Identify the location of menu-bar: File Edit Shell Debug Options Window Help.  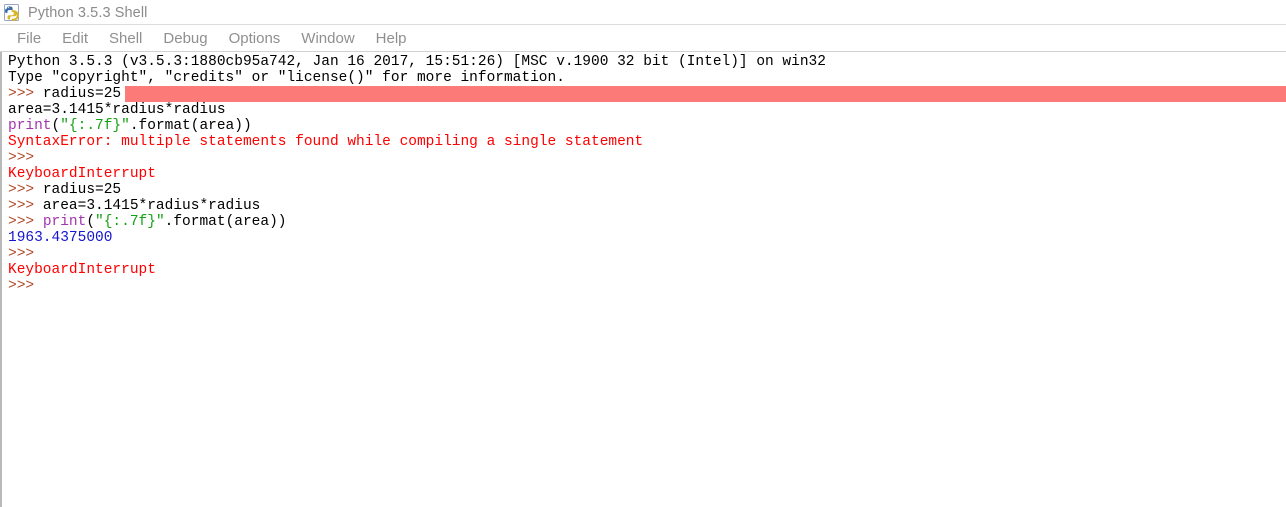
(643, 38).